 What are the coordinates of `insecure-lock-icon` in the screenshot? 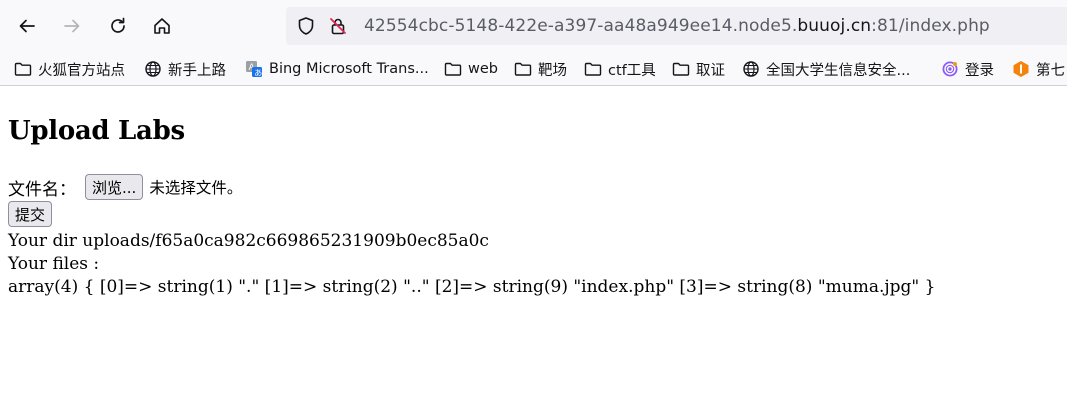 It's located at (338, 26).